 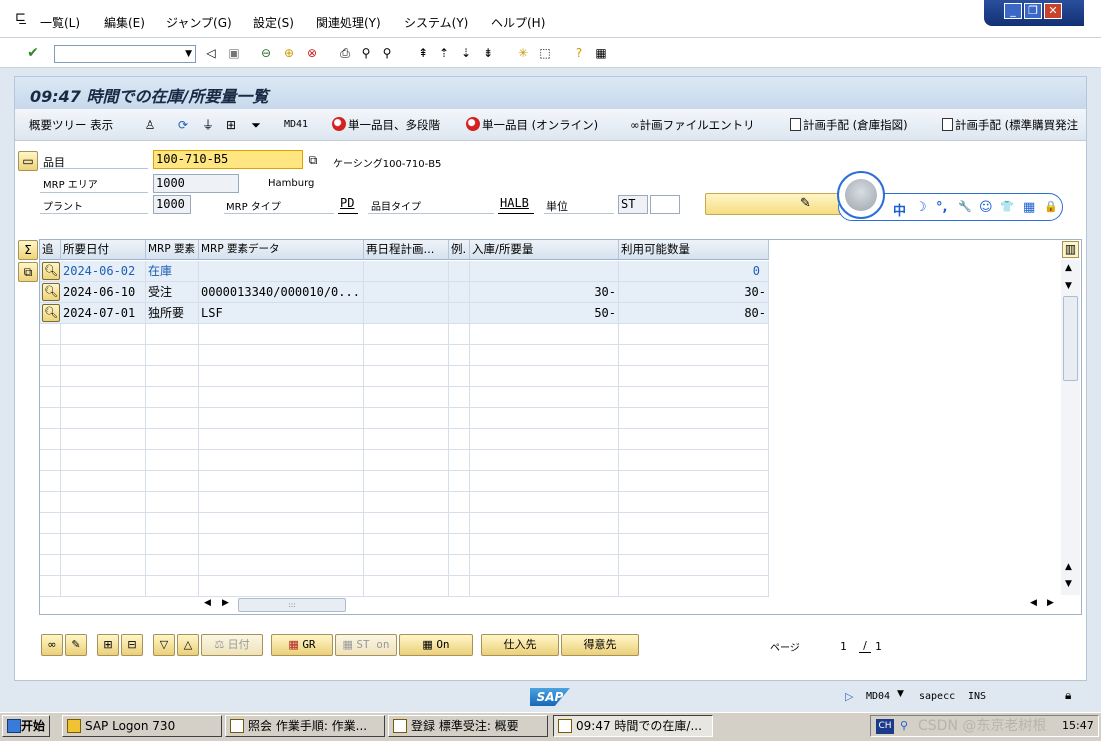 I want to click on table-row: 2024-07-01 独所要 LSF 50- 80-, so click(x=404, y=313).